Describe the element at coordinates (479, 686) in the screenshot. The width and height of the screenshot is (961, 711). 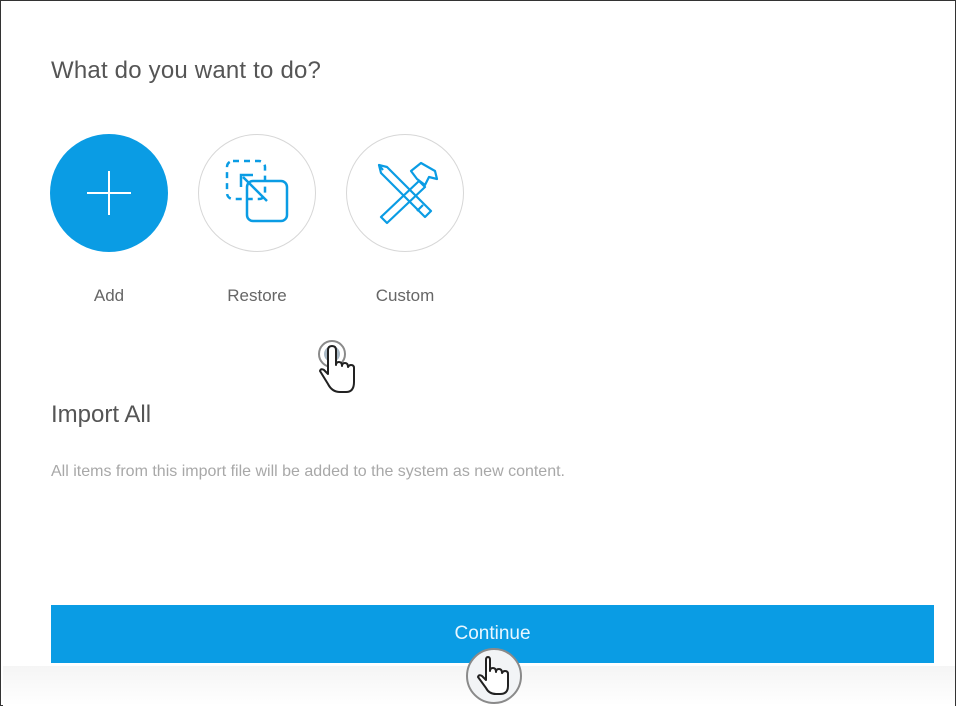
I see `footer-strip` at that location.